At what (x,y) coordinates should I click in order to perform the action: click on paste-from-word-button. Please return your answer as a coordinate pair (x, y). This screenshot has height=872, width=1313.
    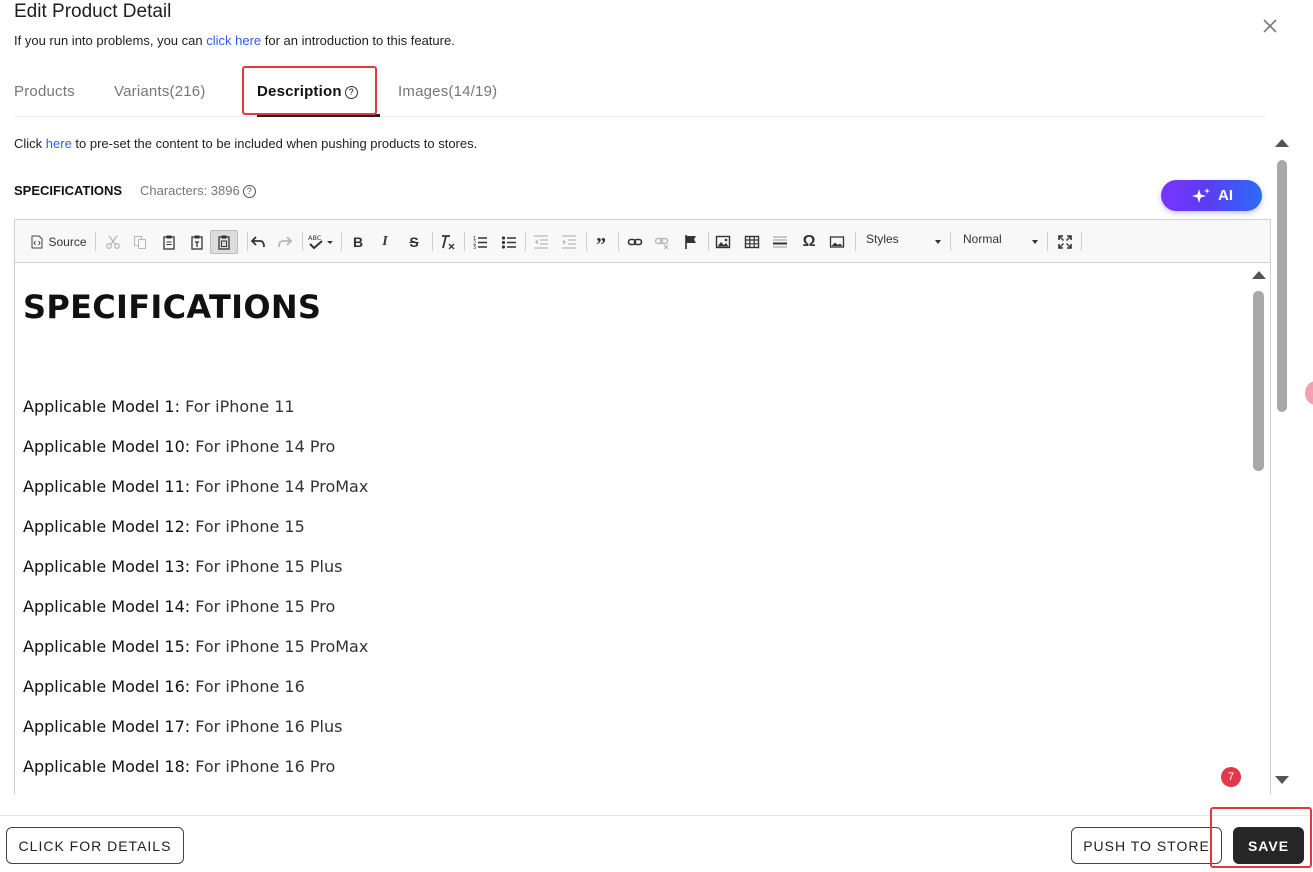
    Looking at the image, I should click on (224, 242).